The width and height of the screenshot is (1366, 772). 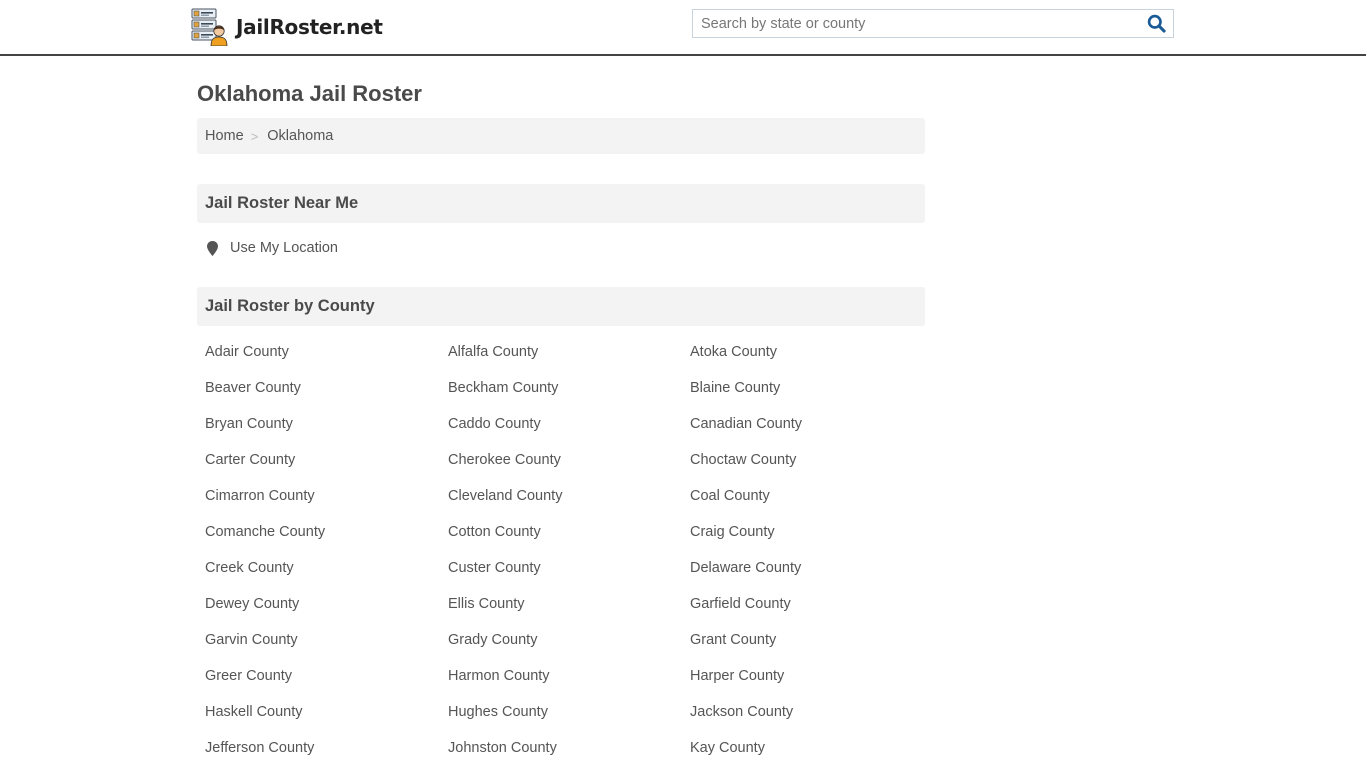 What do you see at coordinates (811, 538) in the screenshot?
I see `county-link: Craig County` at bounding box center [811, 538].